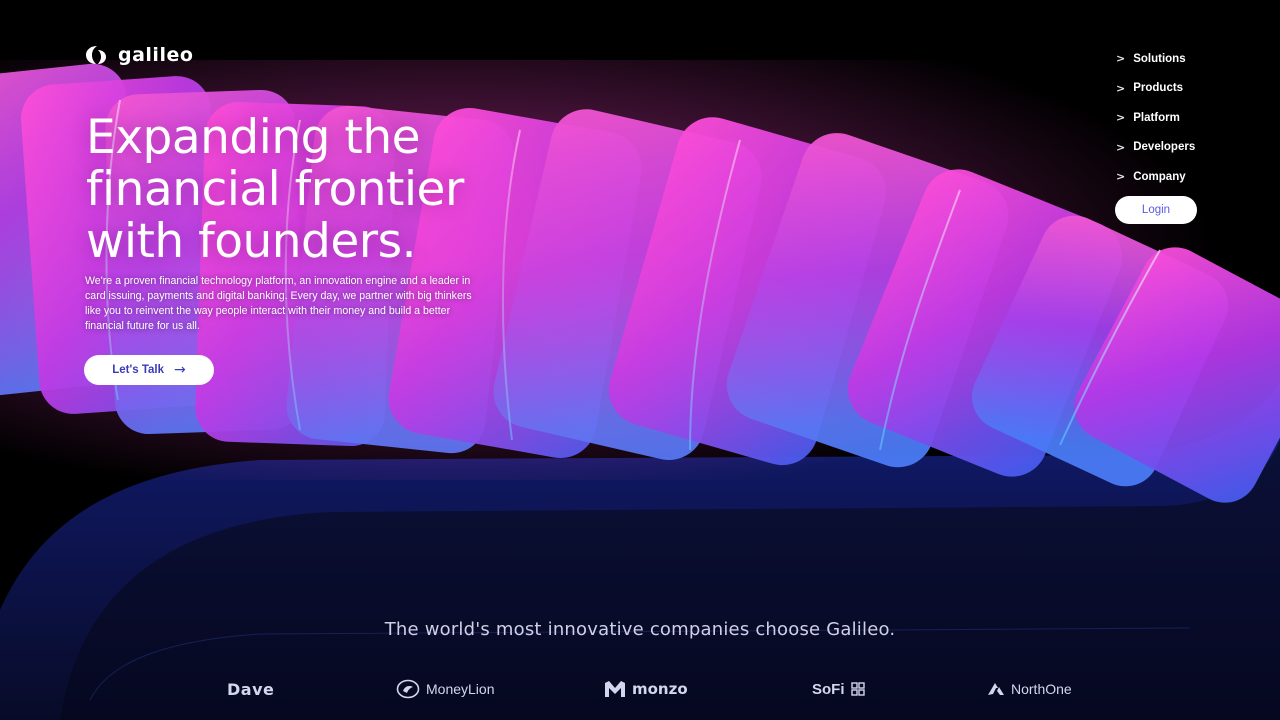  Describe the element at coordinates (1159, 58) in the screenshot. I see `nav-item-label: Solutions` at that location.